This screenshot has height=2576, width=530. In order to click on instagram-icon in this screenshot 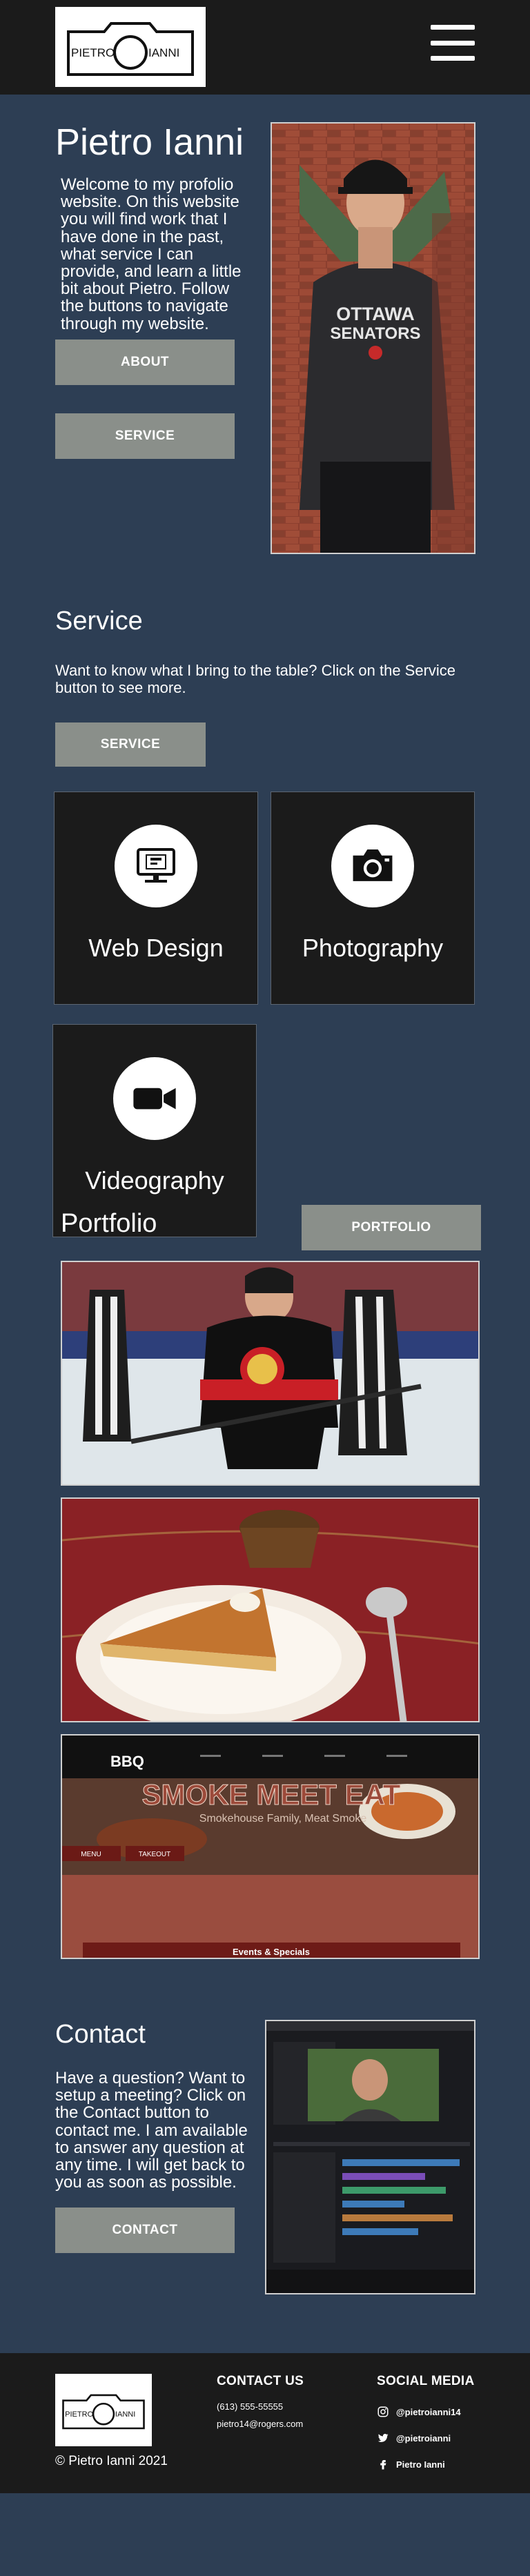, I will do `click(383, 2411)`.